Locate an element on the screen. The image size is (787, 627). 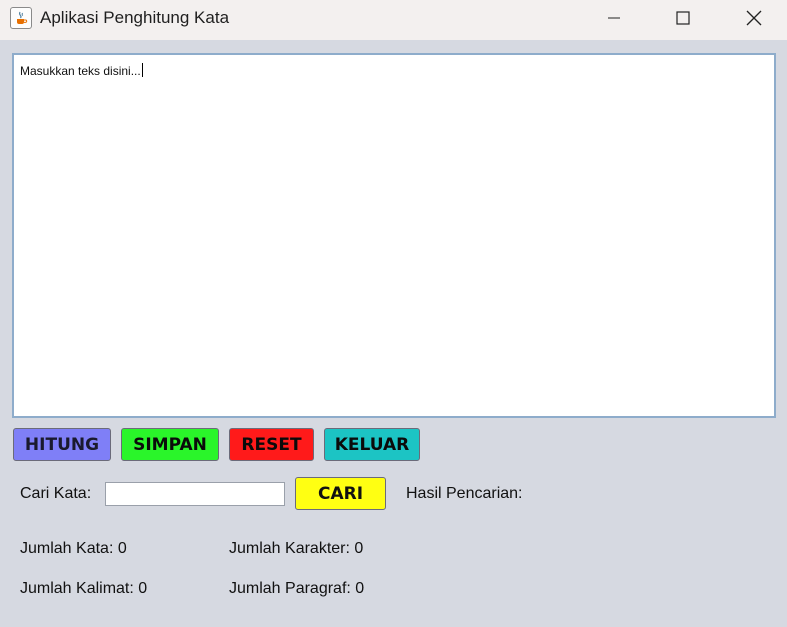
paragraph-count-label: Jumlah Paragraf: 0 is located at coordinates (297, 588).